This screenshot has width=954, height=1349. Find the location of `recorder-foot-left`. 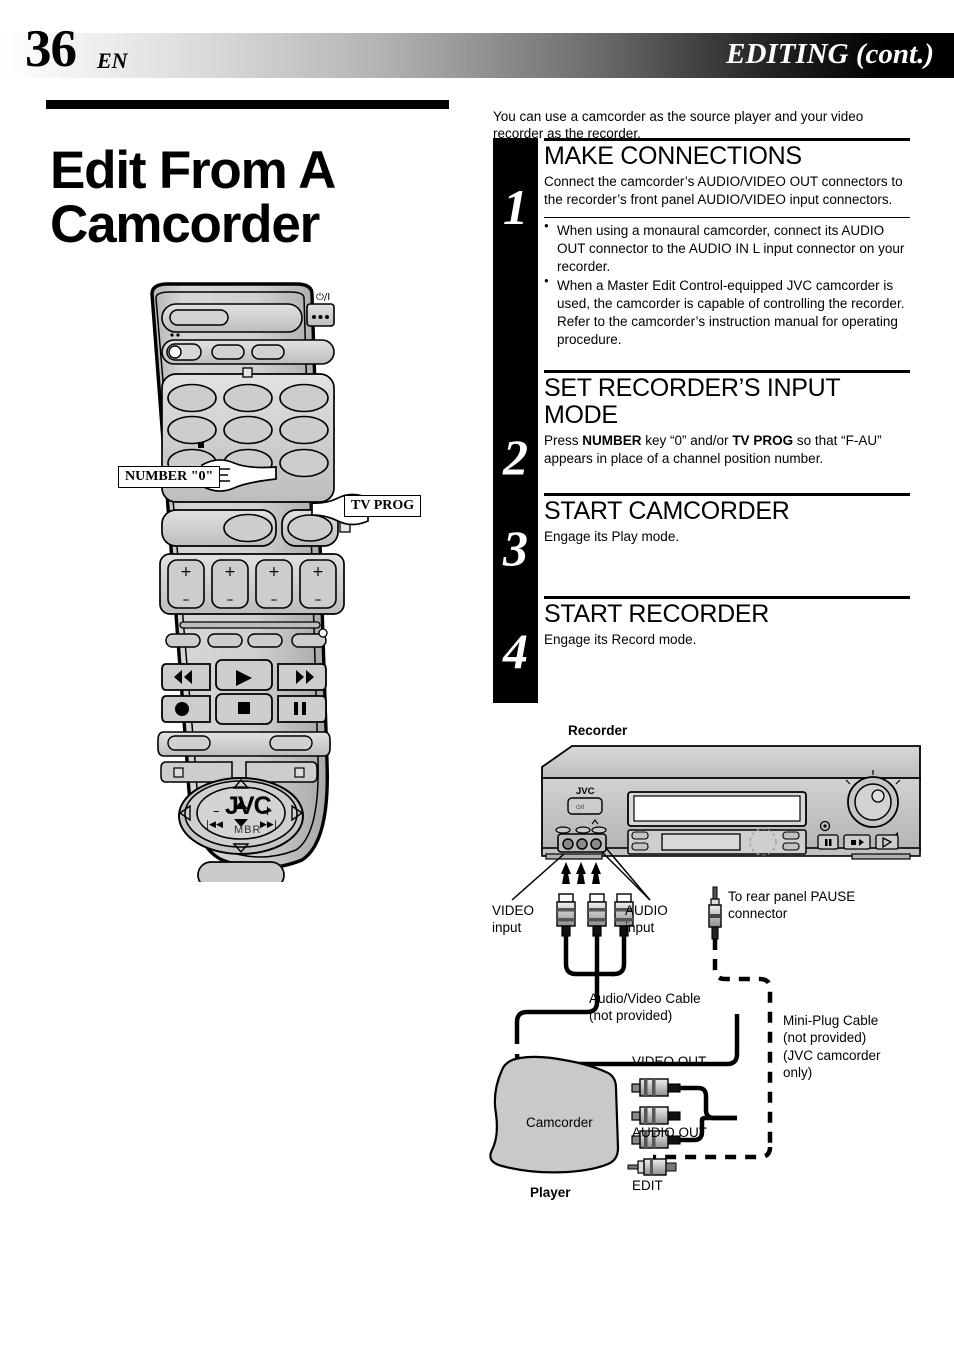

recorder-foot-left is located at coordinates (574, 856).